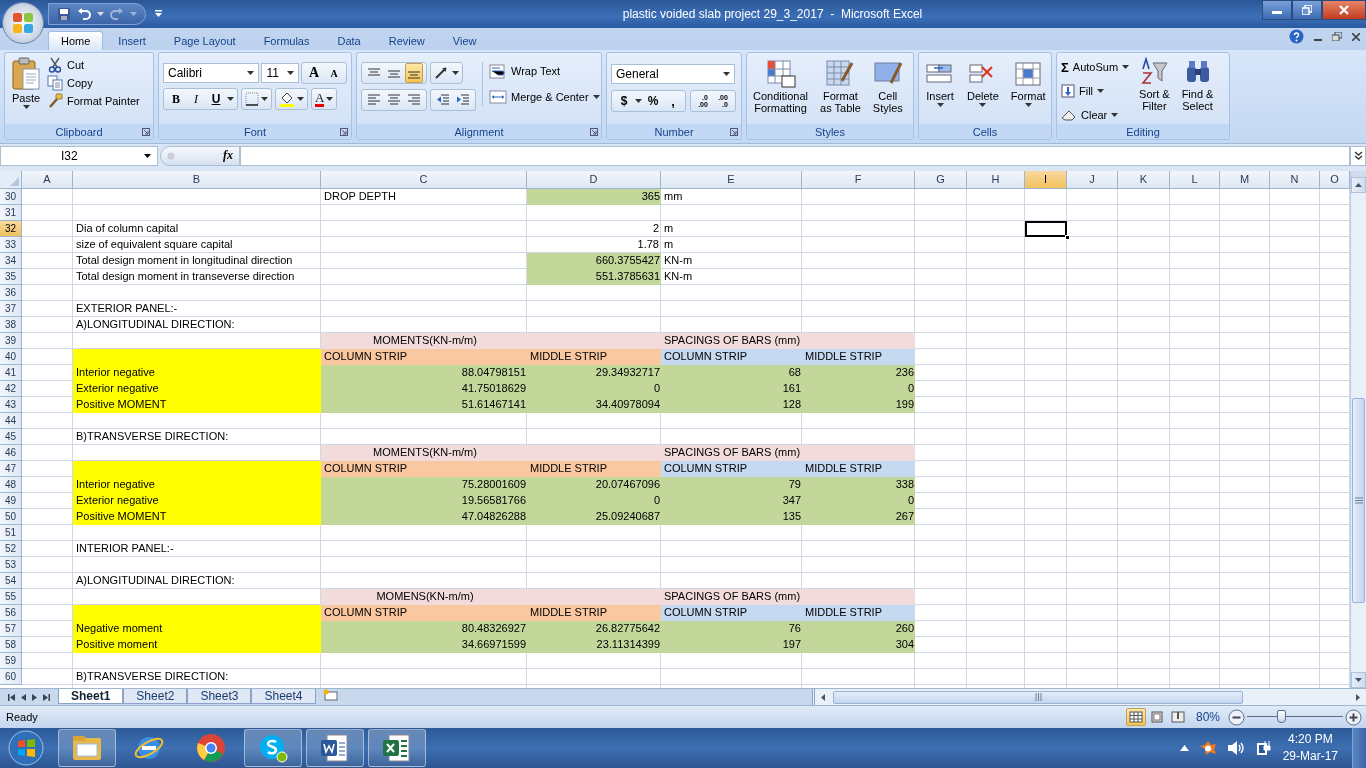 Image resolution: width=1366 pixels, height=768 pixels. What do you see at coordinates (23, 697) in the screenshot?
I see `previous-sheet-icon` at bounding box center [23, 697].